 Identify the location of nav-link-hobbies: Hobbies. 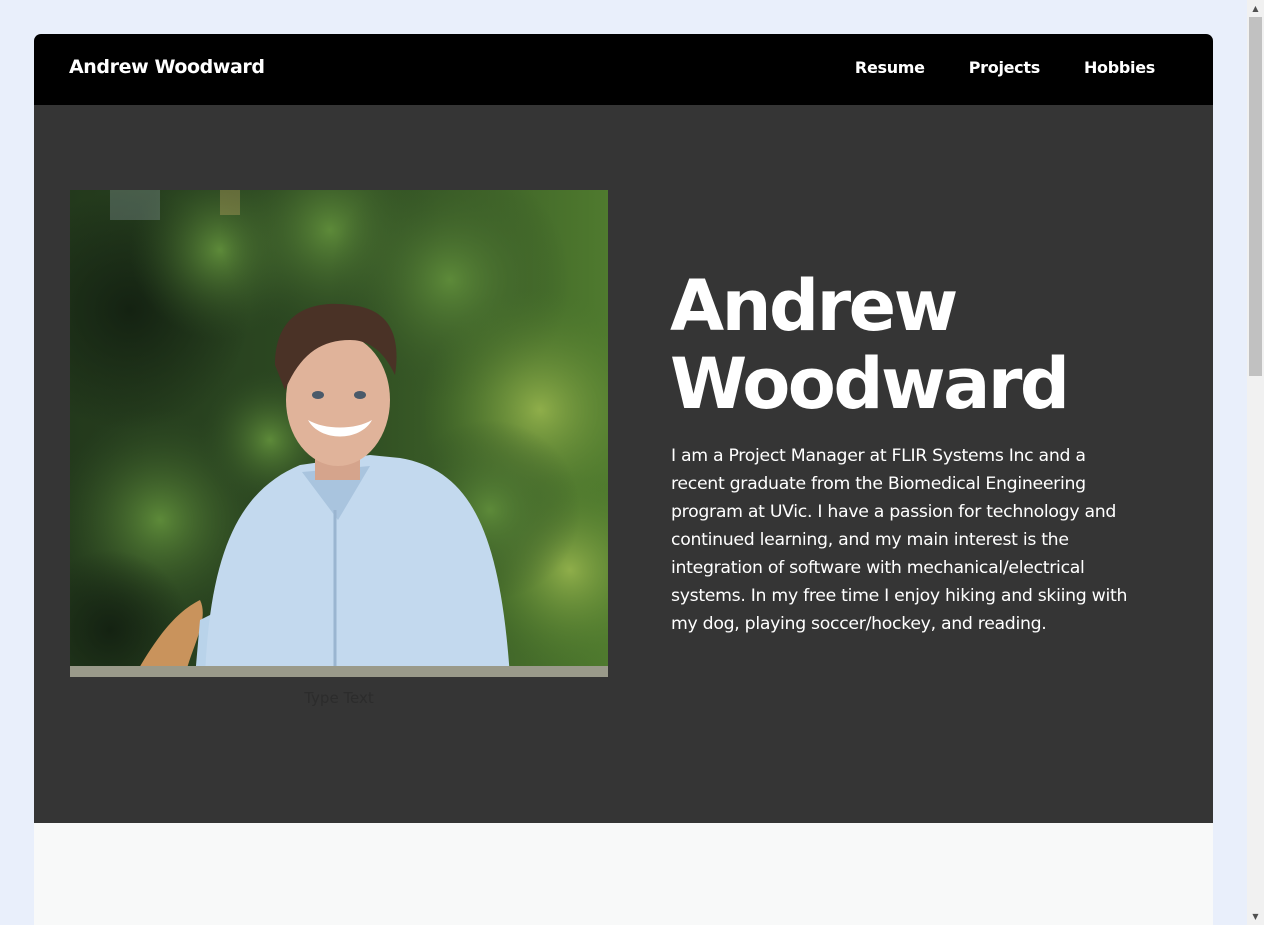
(1119, 67).